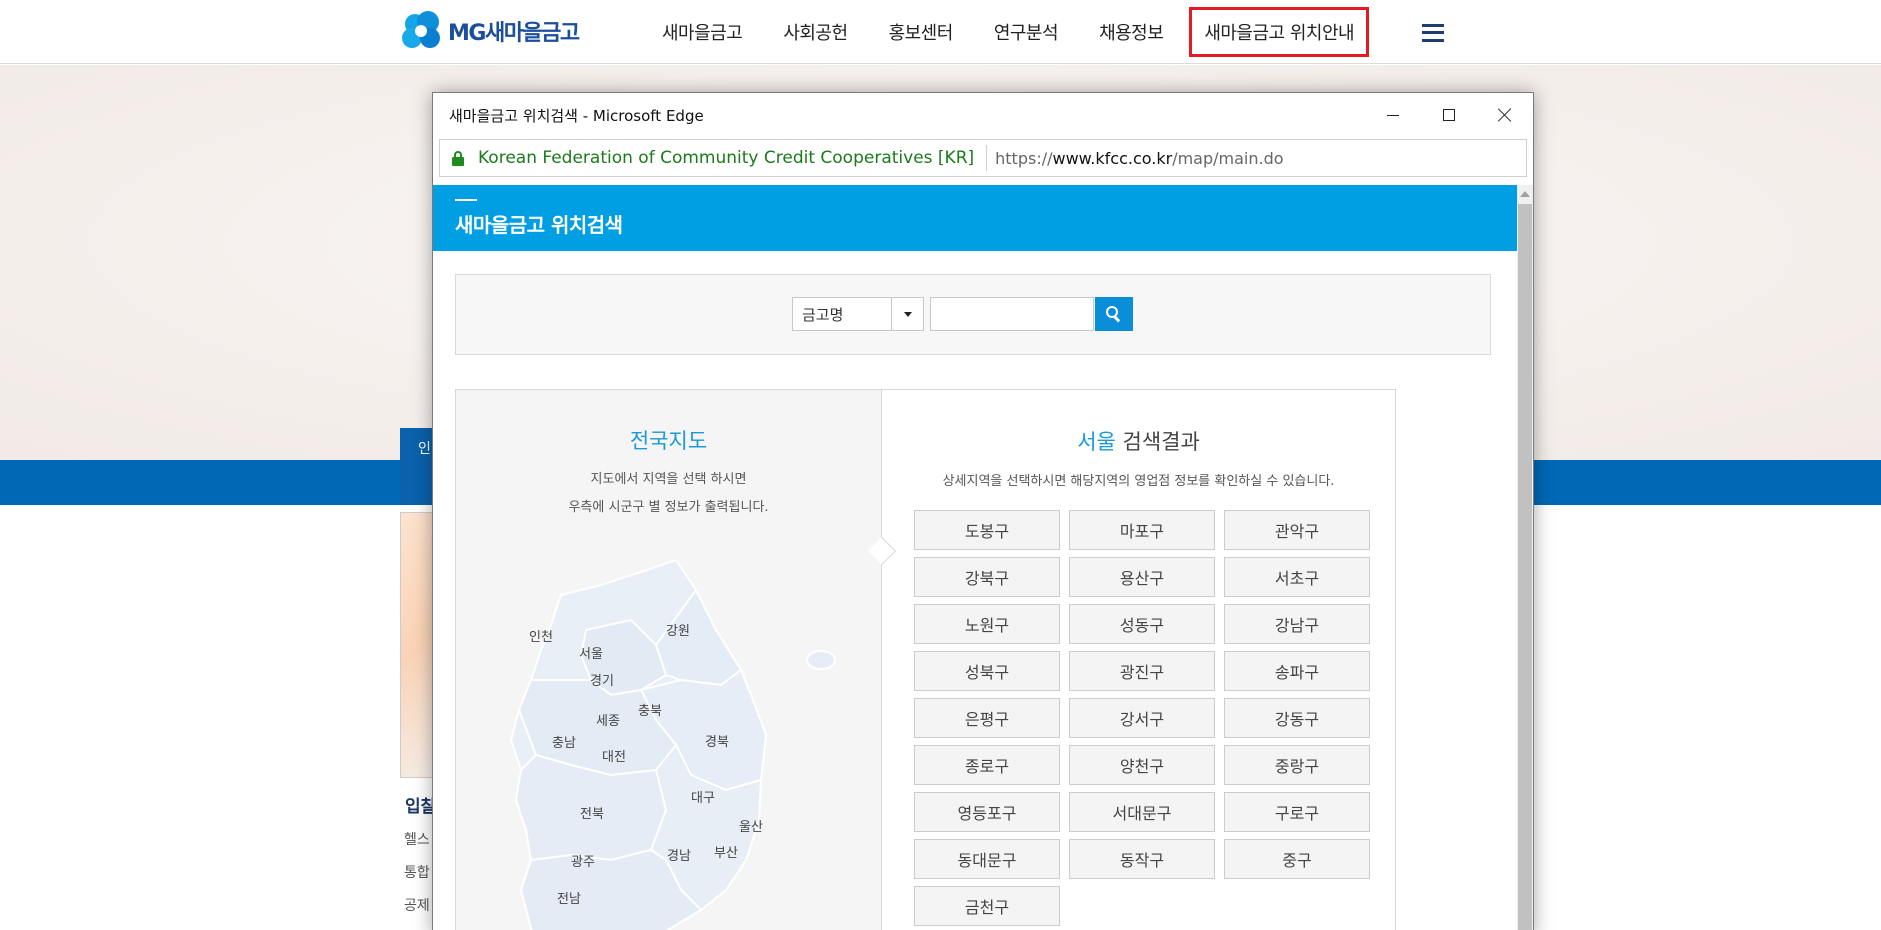 The width and height of the screenshot is (1881, 930). What do you see at coordinates (614, 755) in the screenshot?
I see `map-region-daejeon: 대전` at bounding box center [614, 755].